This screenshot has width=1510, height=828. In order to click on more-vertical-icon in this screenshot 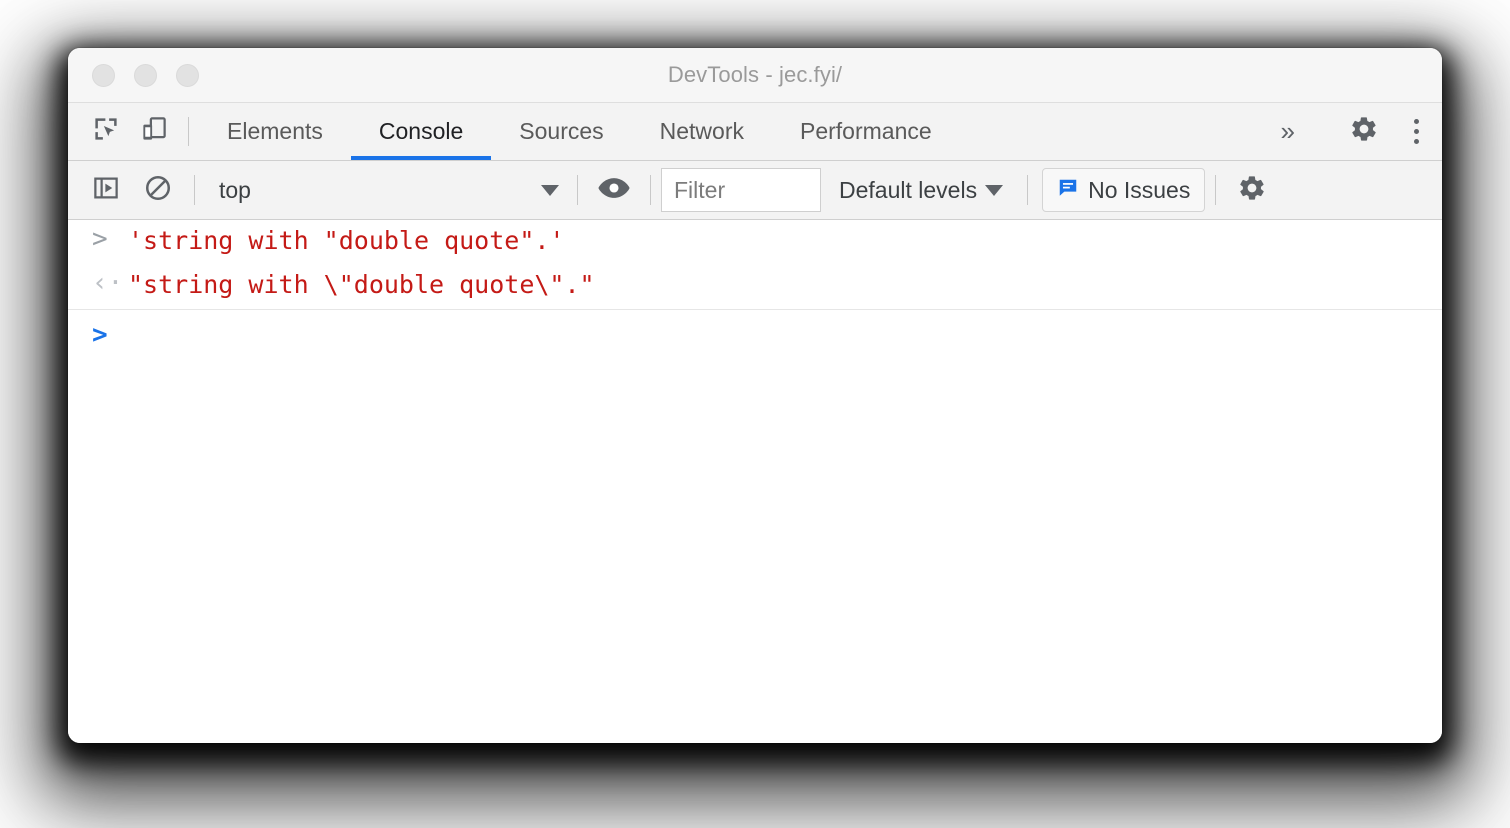, I will do `click(1416, 131)`.